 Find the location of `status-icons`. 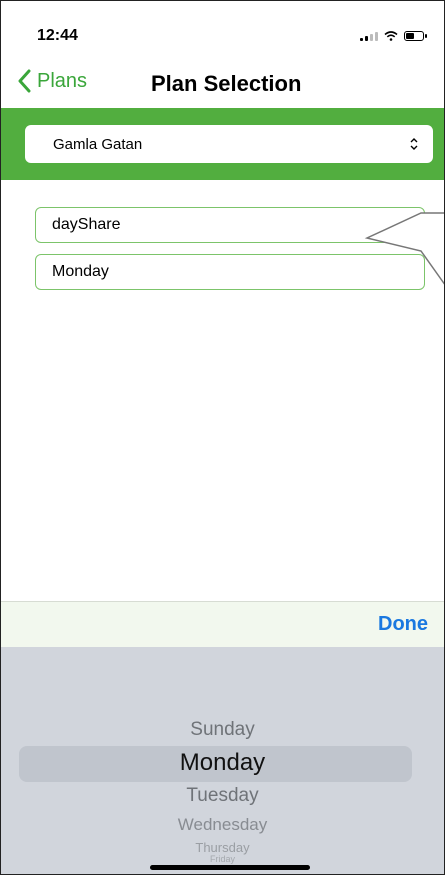

status-icons is located at coordinates (393, 36).